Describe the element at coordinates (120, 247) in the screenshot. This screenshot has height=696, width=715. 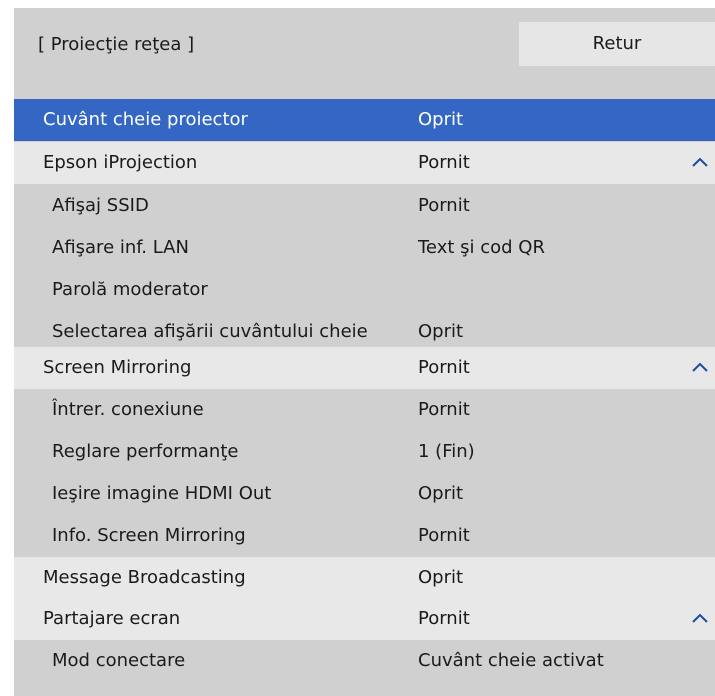
I see `row-label: Afişare inf. LAN` at that location.